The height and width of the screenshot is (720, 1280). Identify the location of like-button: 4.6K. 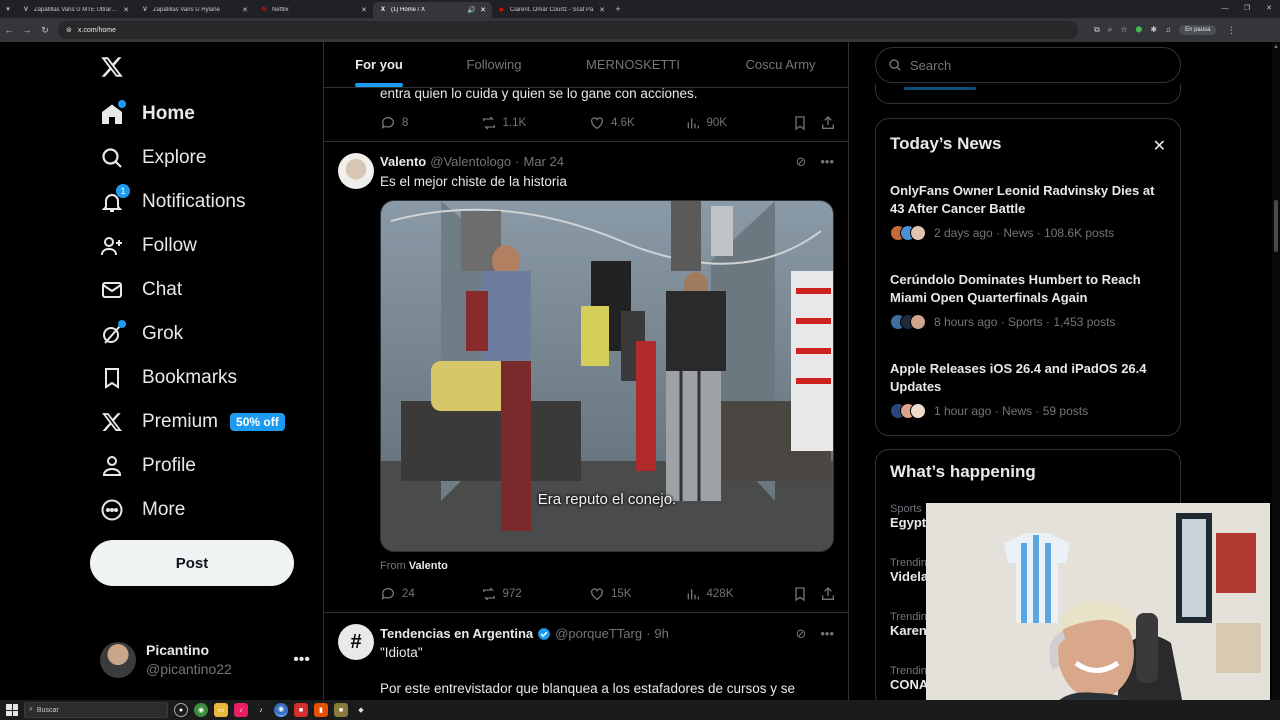
(637, 123).